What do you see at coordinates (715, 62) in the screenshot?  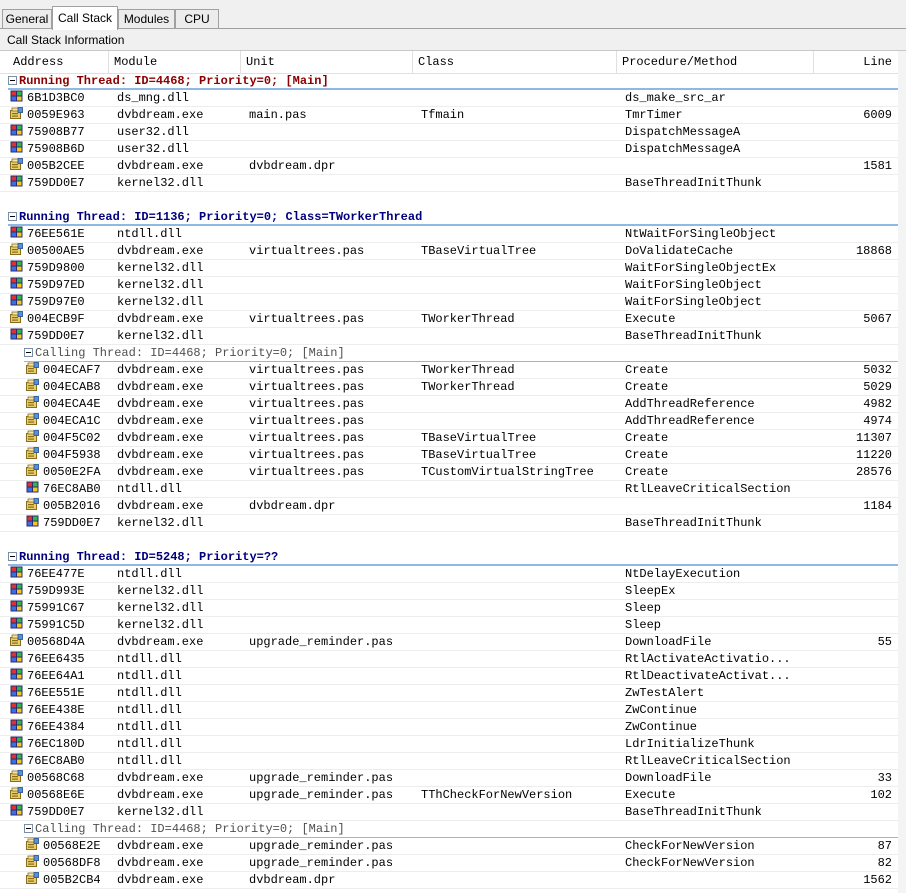 I see `column-header-procedure: Procedure/Method` at bounding box center [715, 62].